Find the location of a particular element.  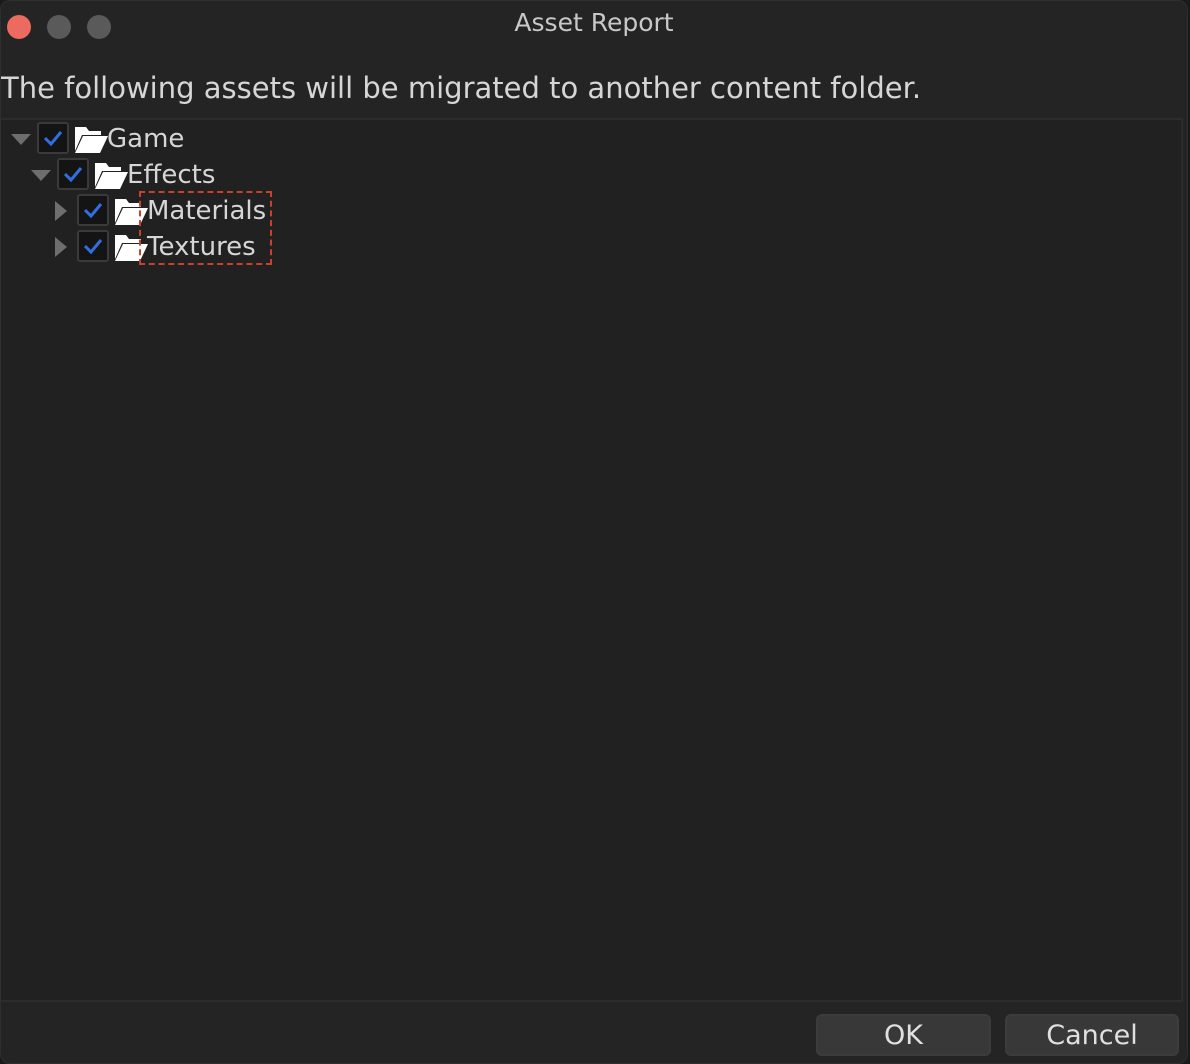

checkbox-textures is located at coordinates (93, 246).